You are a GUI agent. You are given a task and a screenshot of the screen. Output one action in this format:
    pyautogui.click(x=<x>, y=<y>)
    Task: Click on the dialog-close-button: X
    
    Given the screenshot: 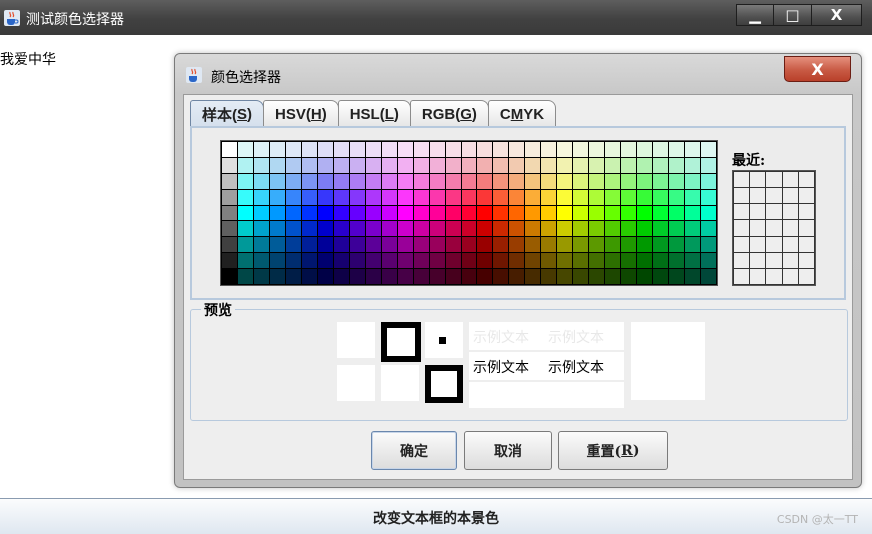 What is the action you would take?
    pyautogui.click(x=817, y=69)
    